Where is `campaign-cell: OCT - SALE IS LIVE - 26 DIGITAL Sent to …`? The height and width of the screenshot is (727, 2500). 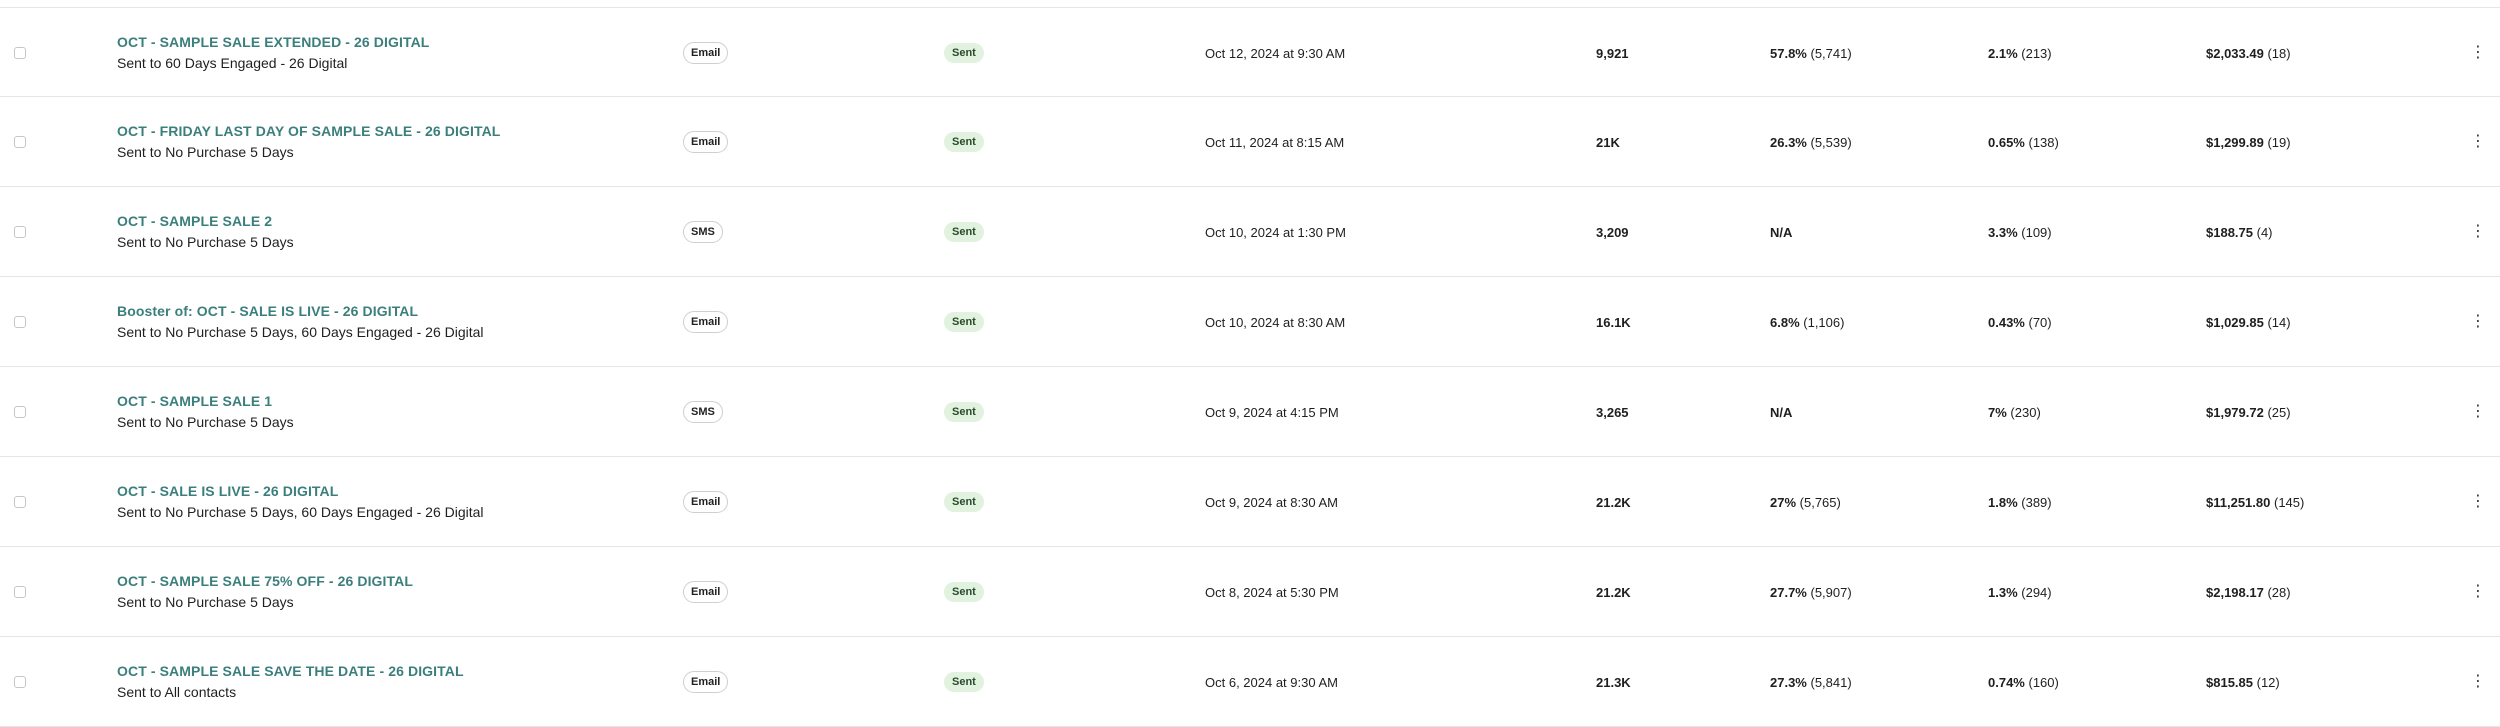
campaign-cell: OCT - SALE IS LIVE - 26 DIGITAL Sent to … is located at coordinates (387, 502).